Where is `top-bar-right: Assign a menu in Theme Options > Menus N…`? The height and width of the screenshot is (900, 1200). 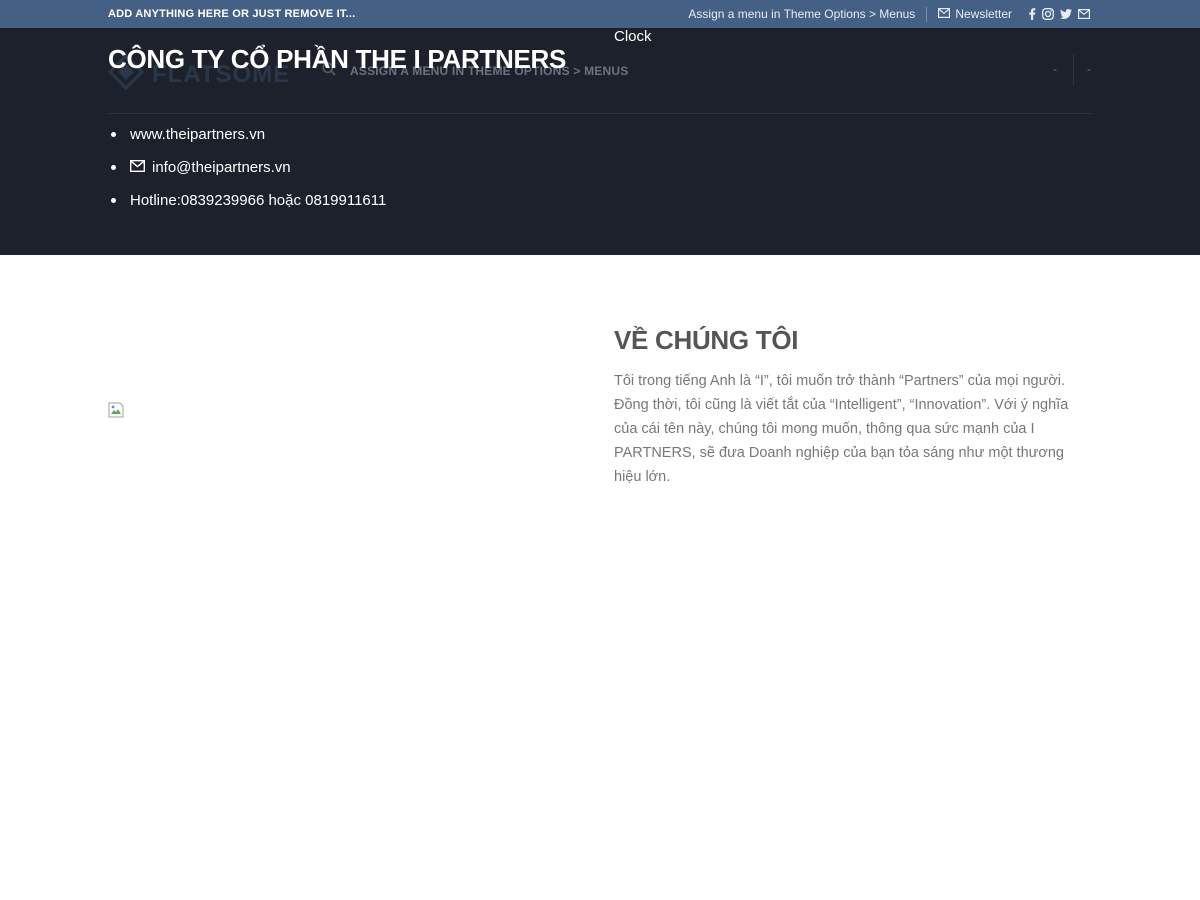 top-bar-right: Assign a menu in Theme Options > Menus N… is located at coordinates (889, 14).